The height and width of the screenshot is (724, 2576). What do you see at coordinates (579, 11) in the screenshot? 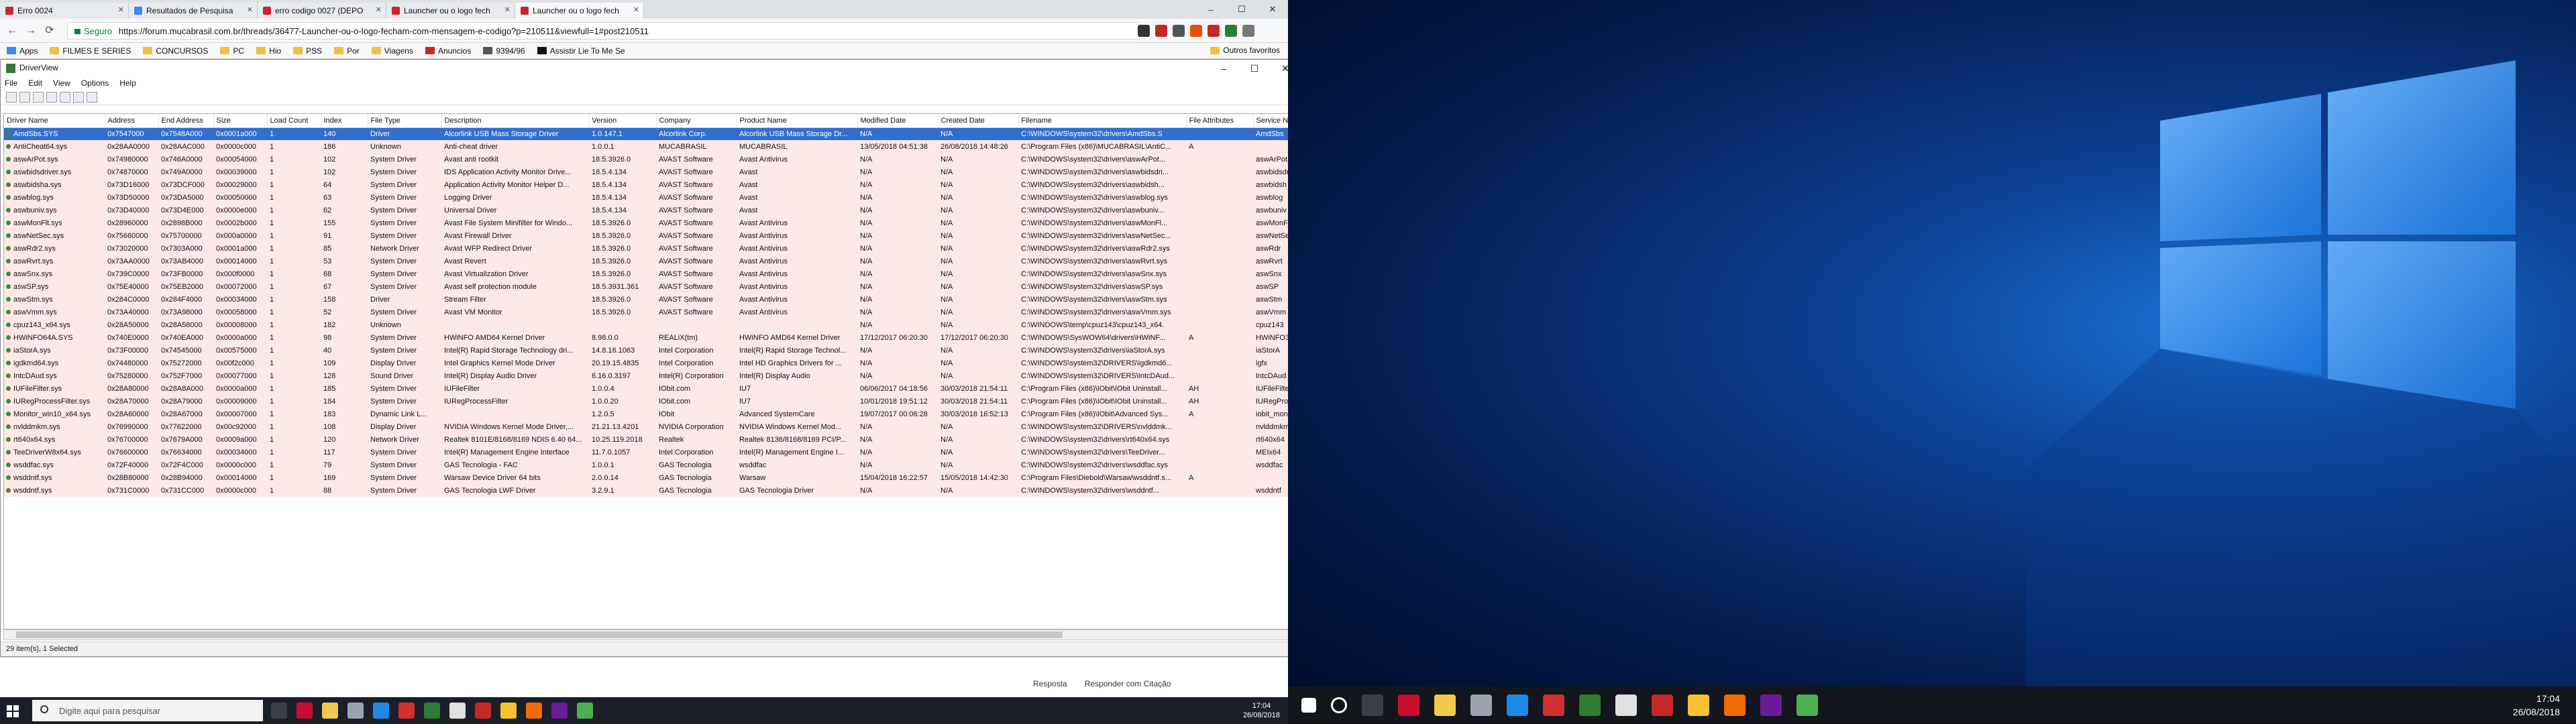
I see `browser-tab-active: Launcher ou o logo fech ✕` at bounding box center [579, 11].